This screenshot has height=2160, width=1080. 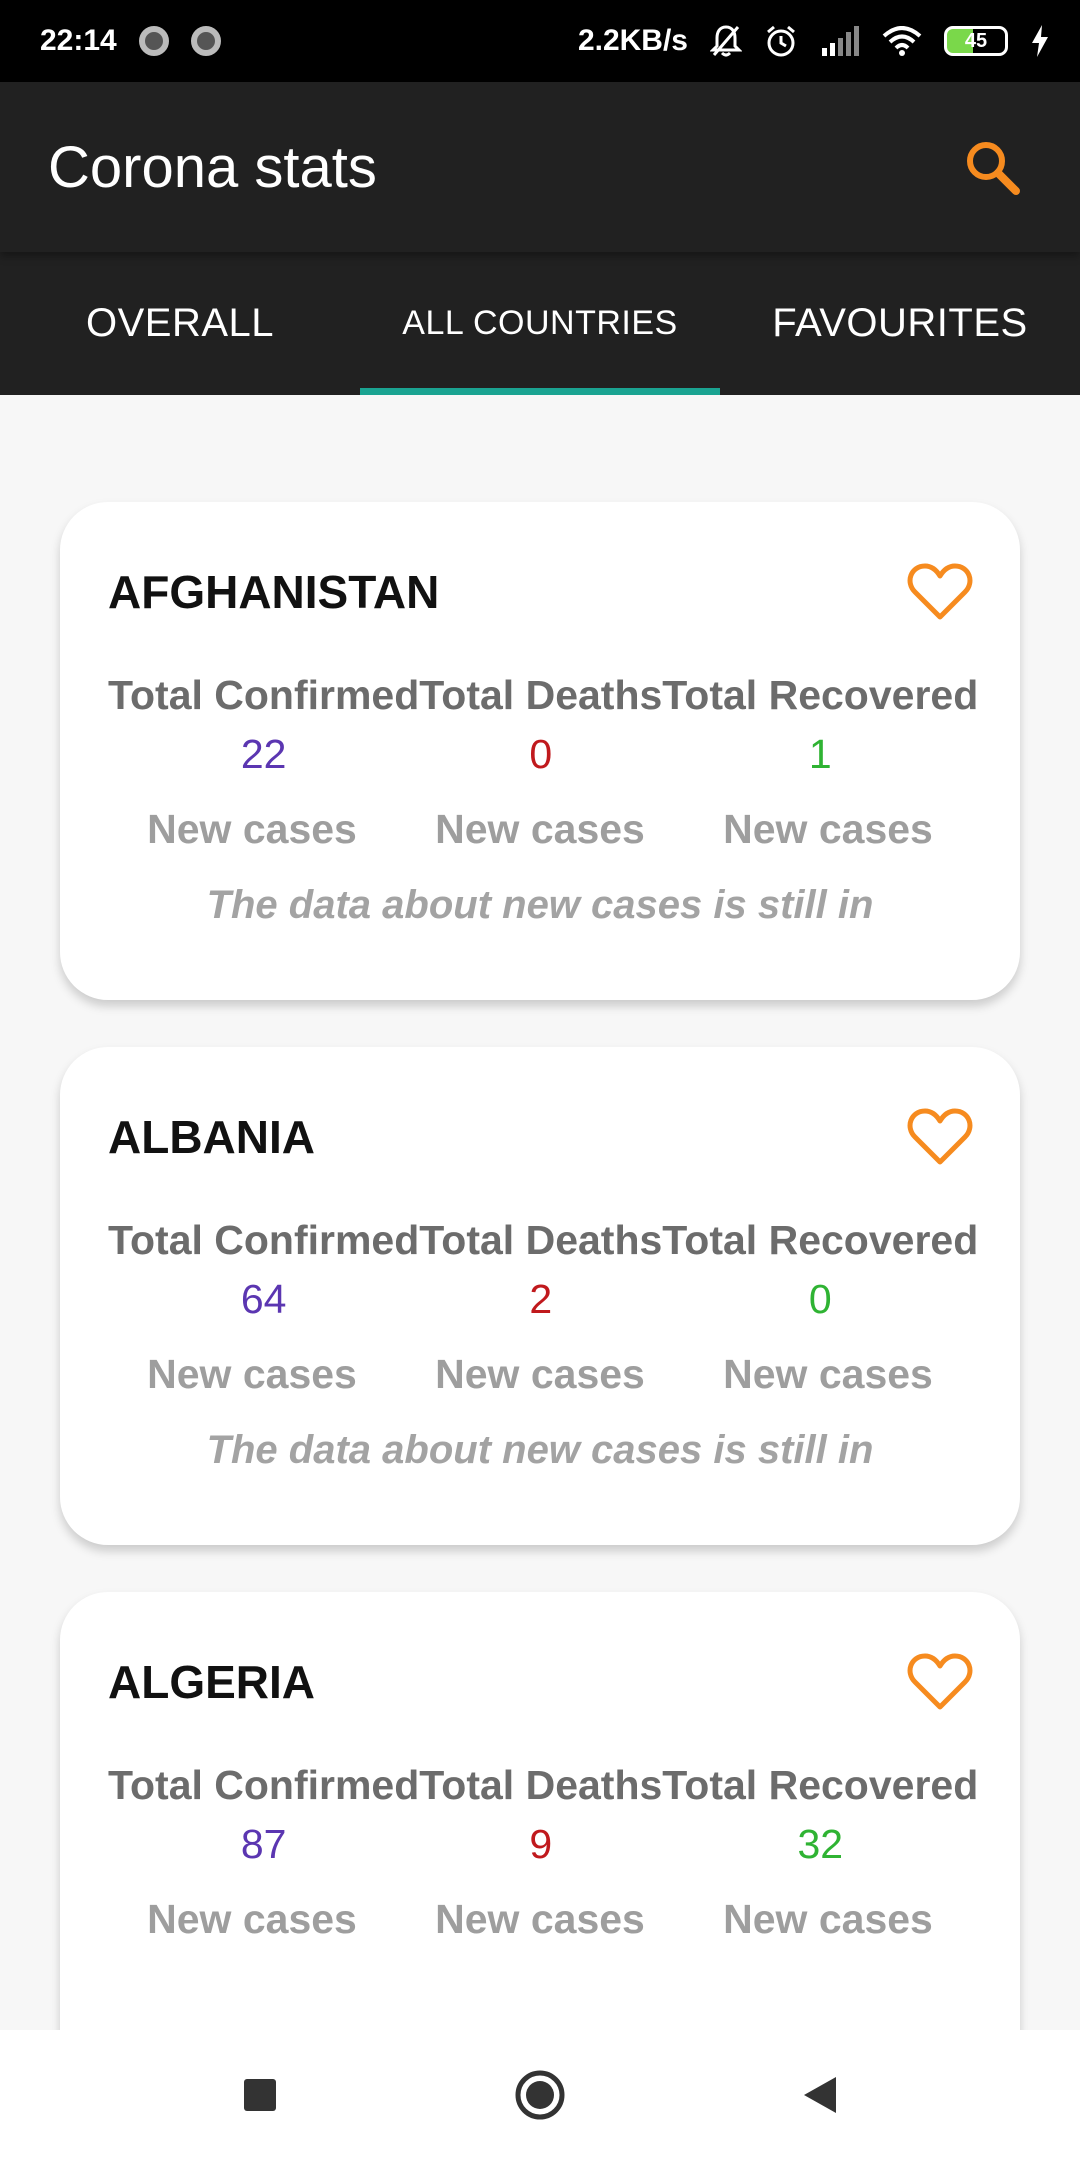 I want to click on stat-confirmed: Total Confirmed 64, so click(x=263, y=1270).